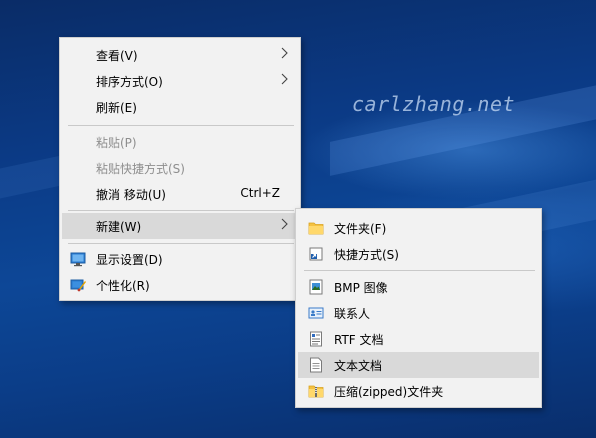  I want to click on menu-item-label: 显示设置(D), so click(129, 260).